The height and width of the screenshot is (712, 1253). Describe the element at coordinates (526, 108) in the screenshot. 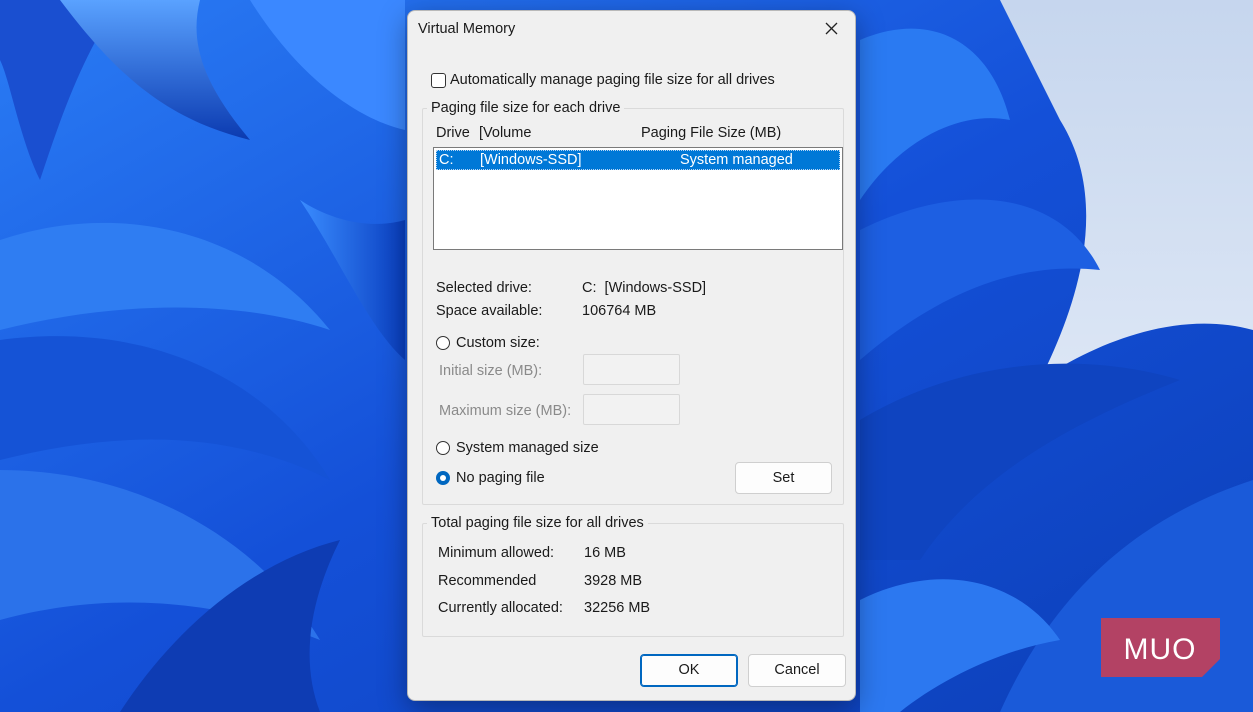

I see `paging-per-drive-group-label: Paging file size for each drive` at that location.